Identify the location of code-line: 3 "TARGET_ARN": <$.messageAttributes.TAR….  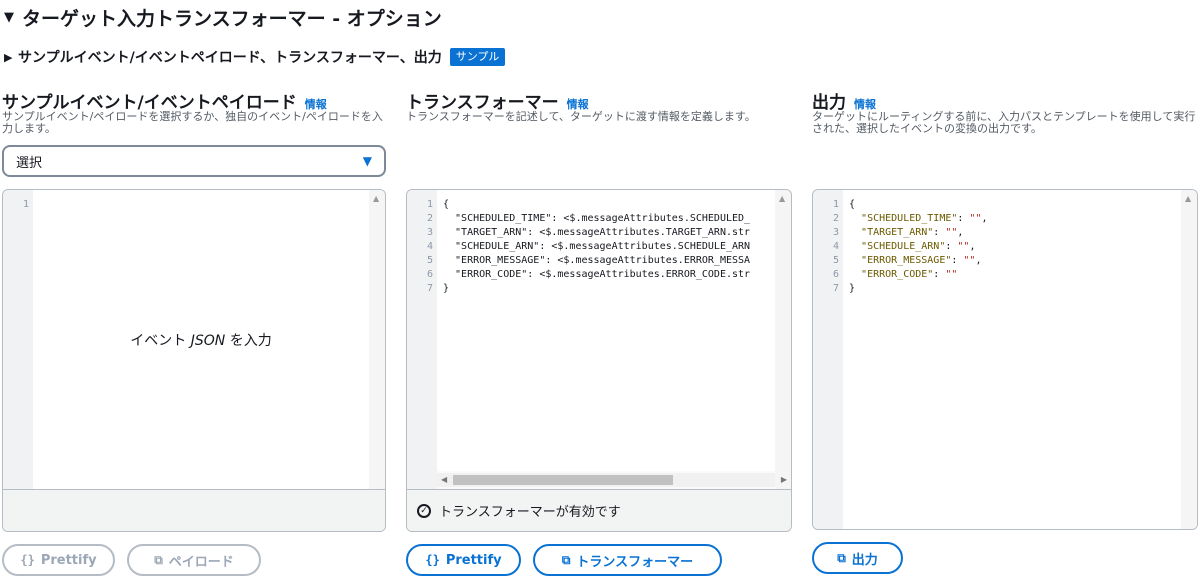
(587, 233).